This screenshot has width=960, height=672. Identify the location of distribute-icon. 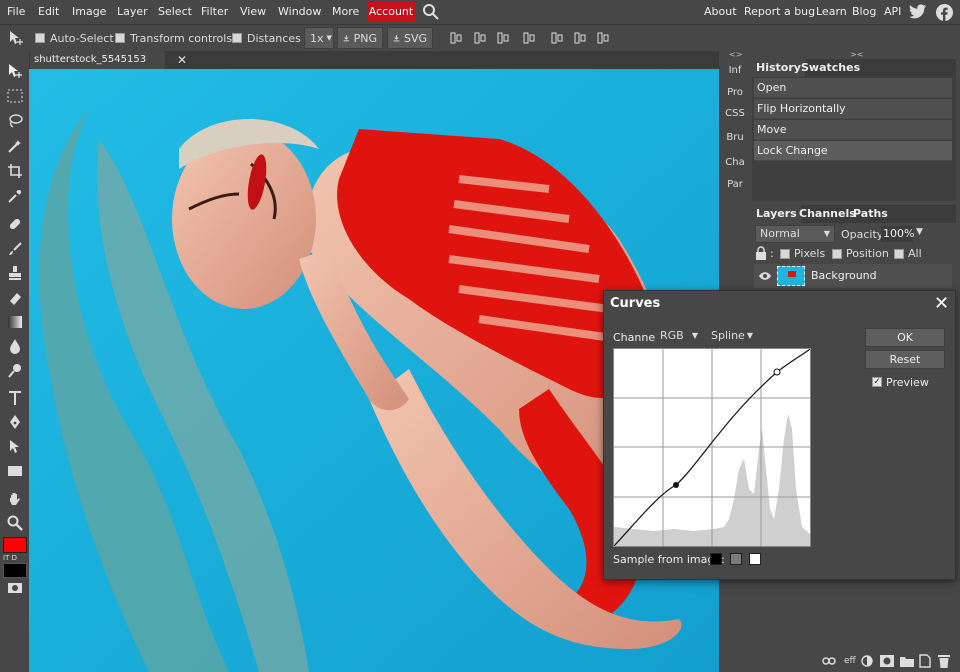
(603, 38).